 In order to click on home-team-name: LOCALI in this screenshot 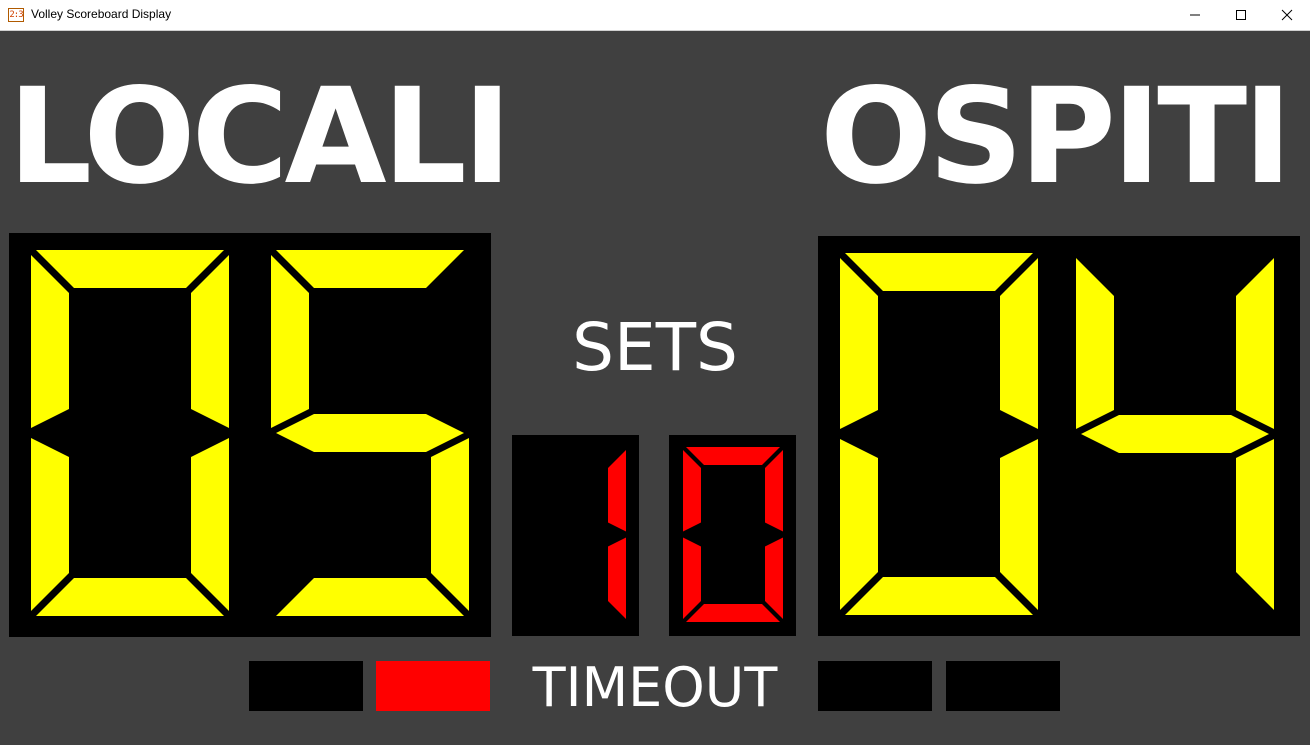, I will do `click(260, 137)`.